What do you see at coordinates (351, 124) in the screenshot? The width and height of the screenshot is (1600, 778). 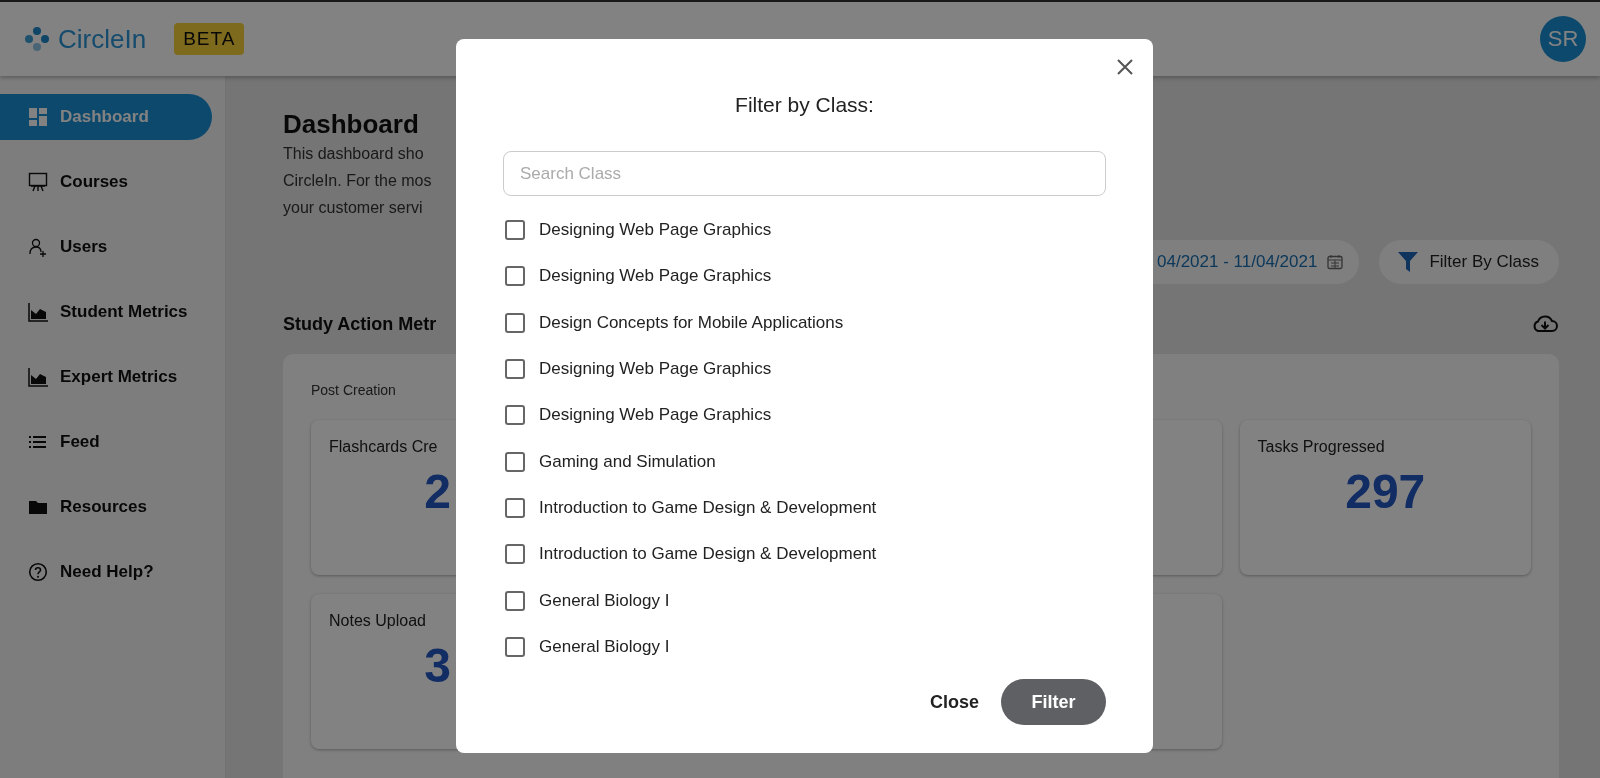 I see `page-title: Dashboard` at bounding box center [351, 124].